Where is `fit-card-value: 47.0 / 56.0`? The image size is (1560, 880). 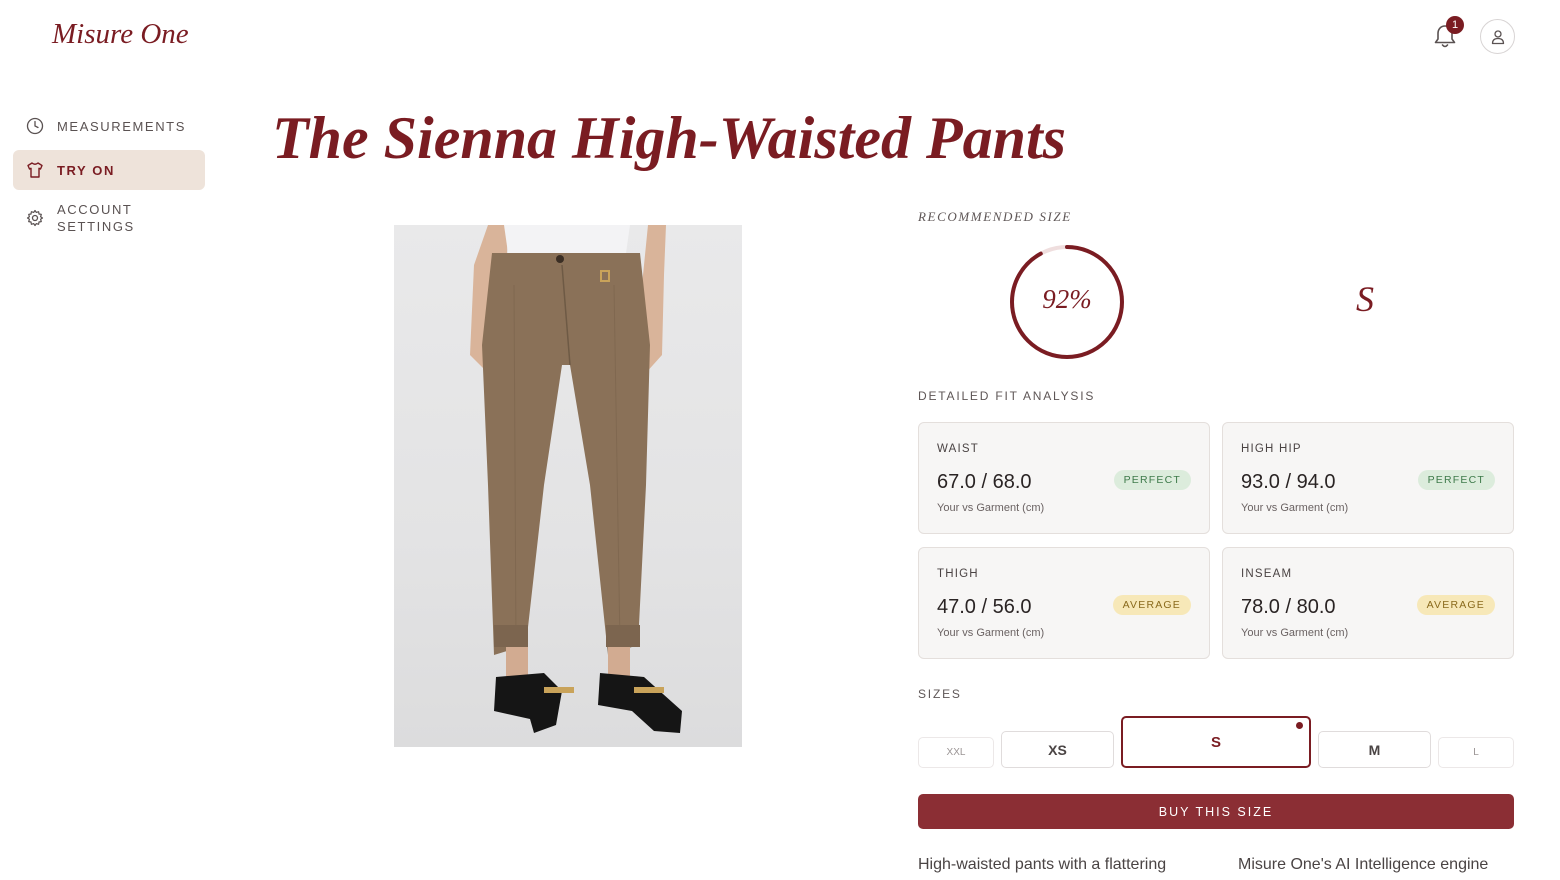
fit-card-value: 47.0 / 56.0 is located at coordinates (984, 607).